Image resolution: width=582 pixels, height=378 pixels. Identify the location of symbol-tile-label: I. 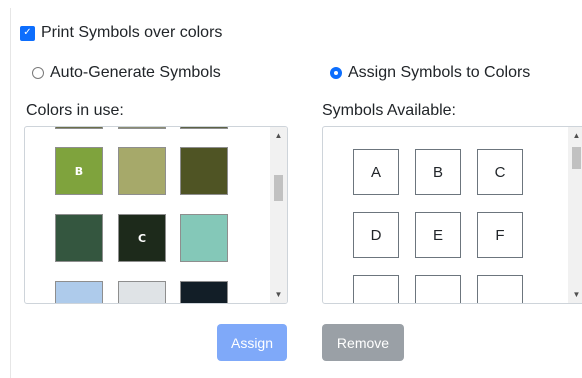
(500, 302).